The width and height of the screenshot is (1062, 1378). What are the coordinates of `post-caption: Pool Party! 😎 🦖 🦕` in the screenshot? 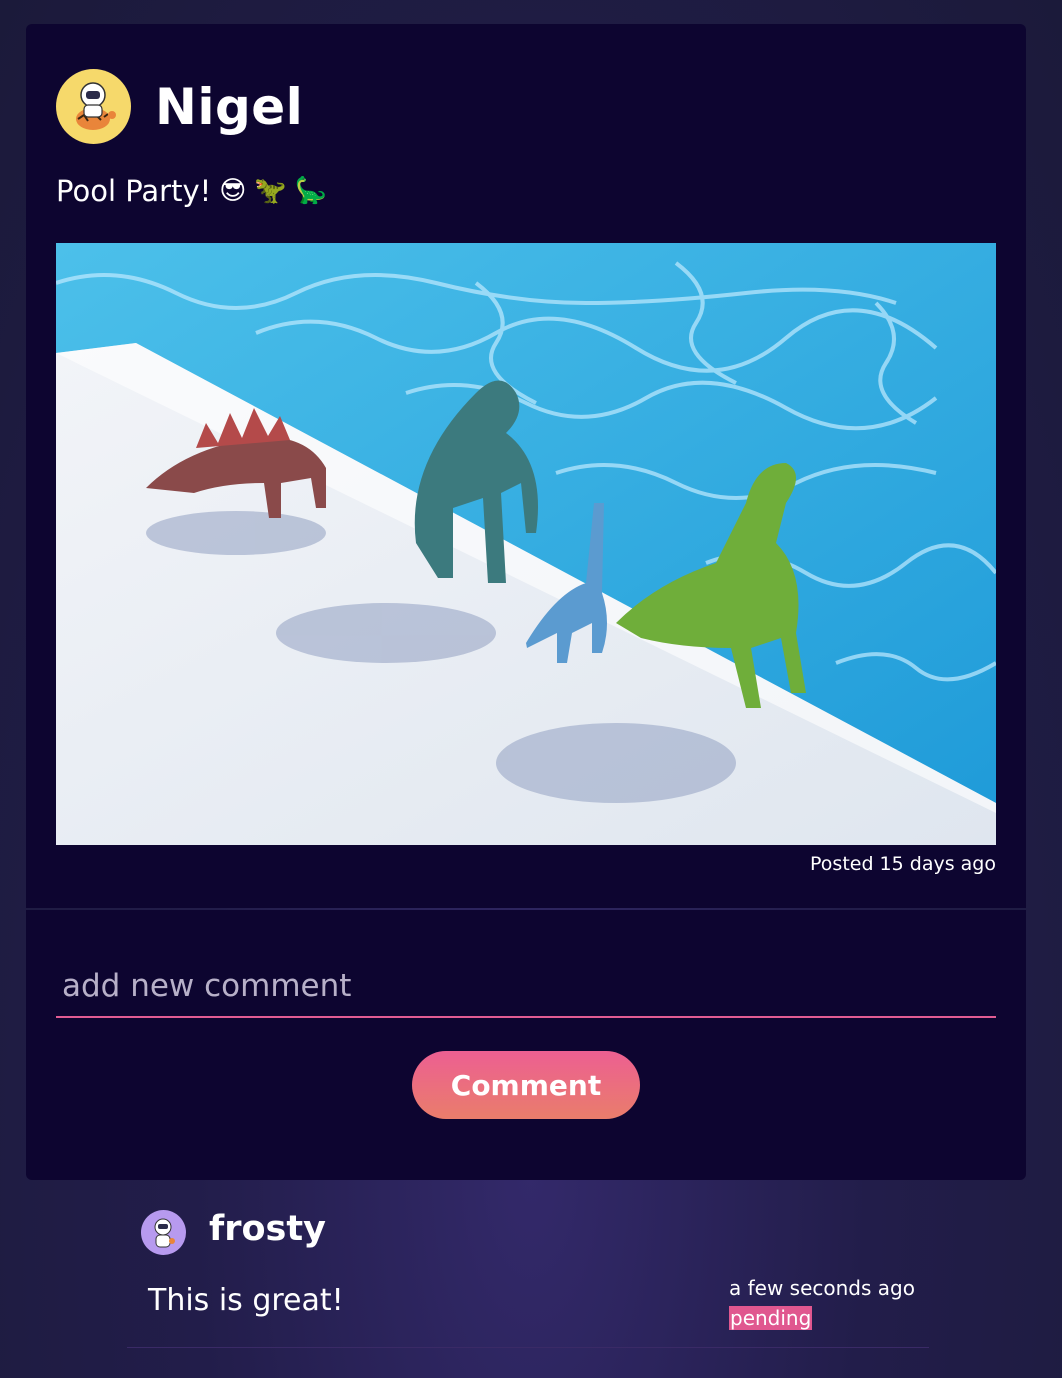 It's located at (191, 191).